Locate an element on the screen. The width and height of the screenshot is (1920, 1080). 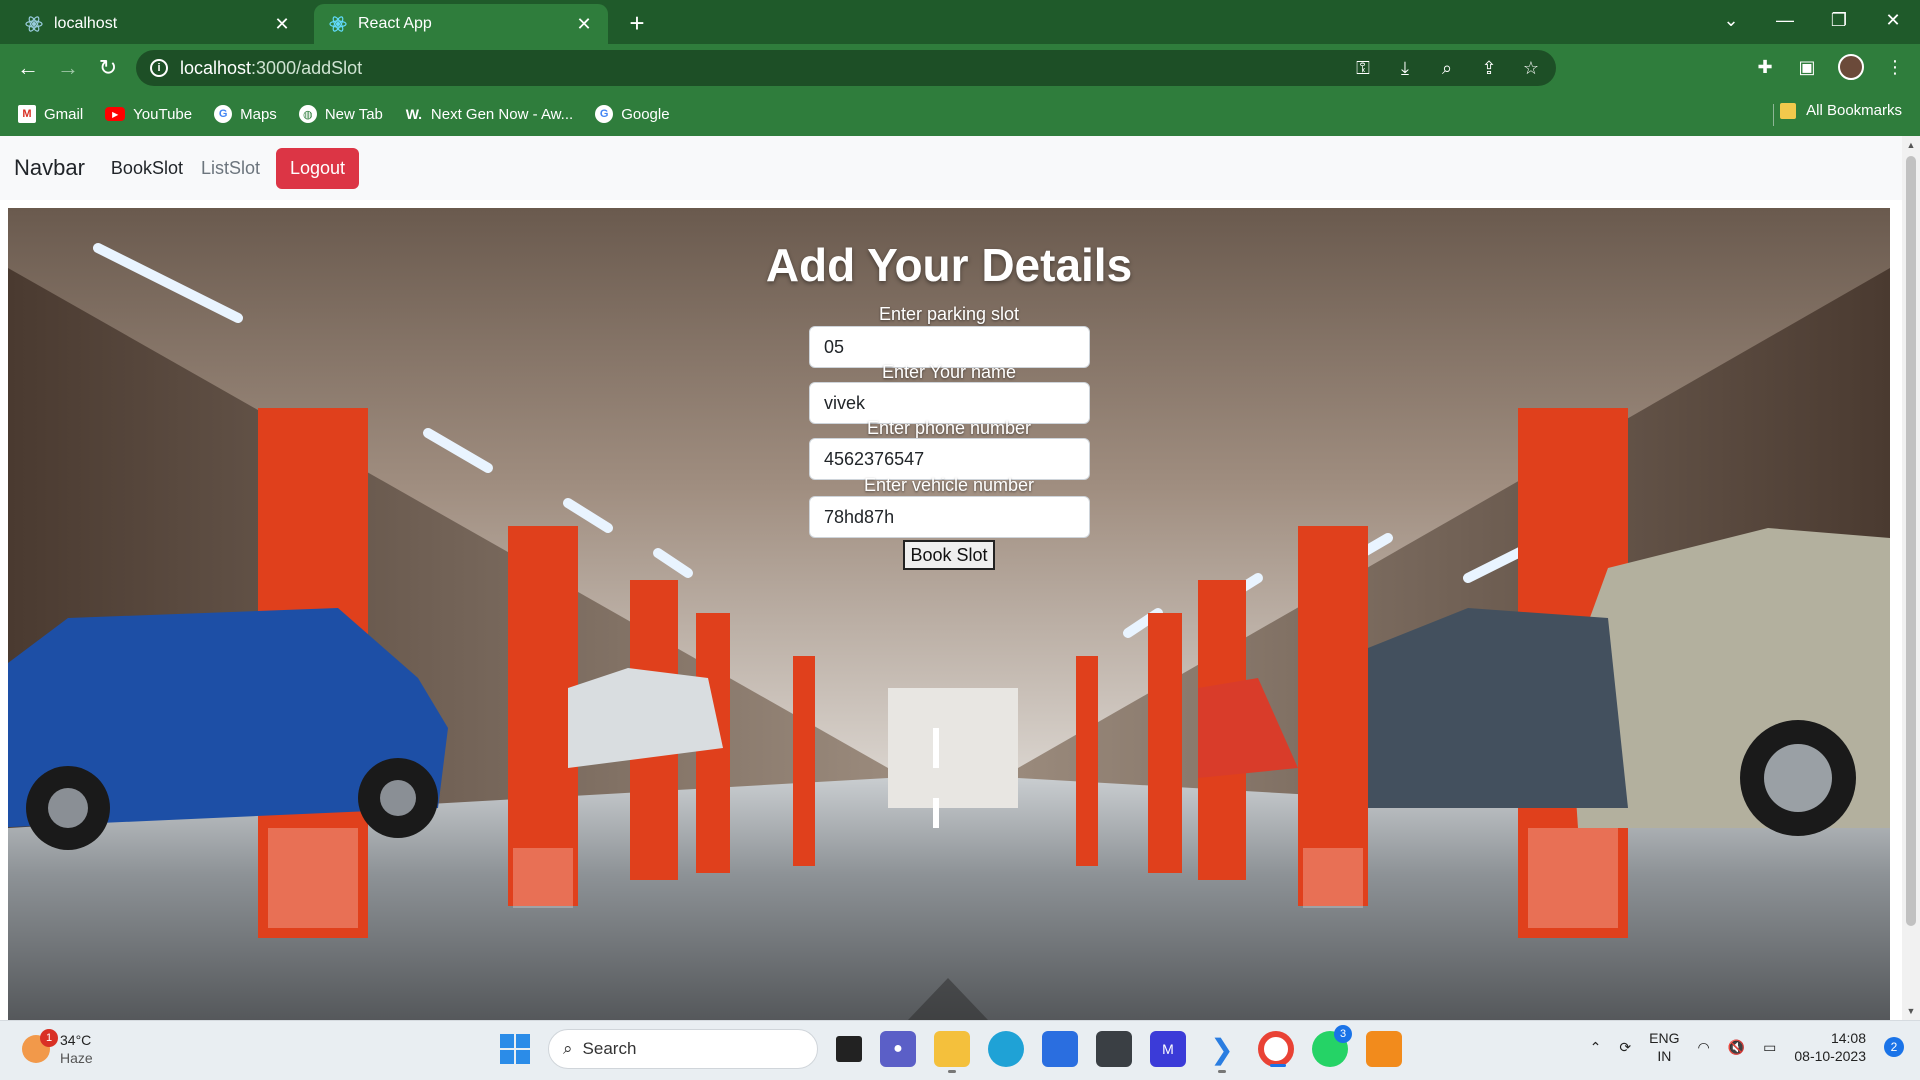
store-icon is located at coordinates (1060, 1049).